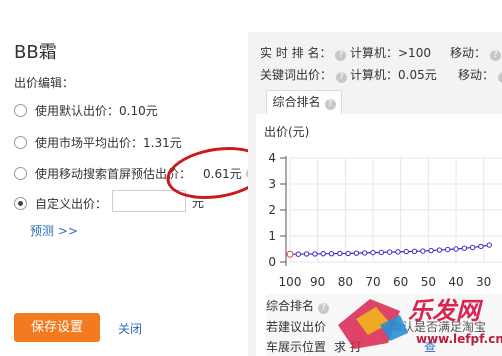 The image size is (502, 356). I want to click on default-bid-option: 使用默认出价：0.10元, so click(86, 110).